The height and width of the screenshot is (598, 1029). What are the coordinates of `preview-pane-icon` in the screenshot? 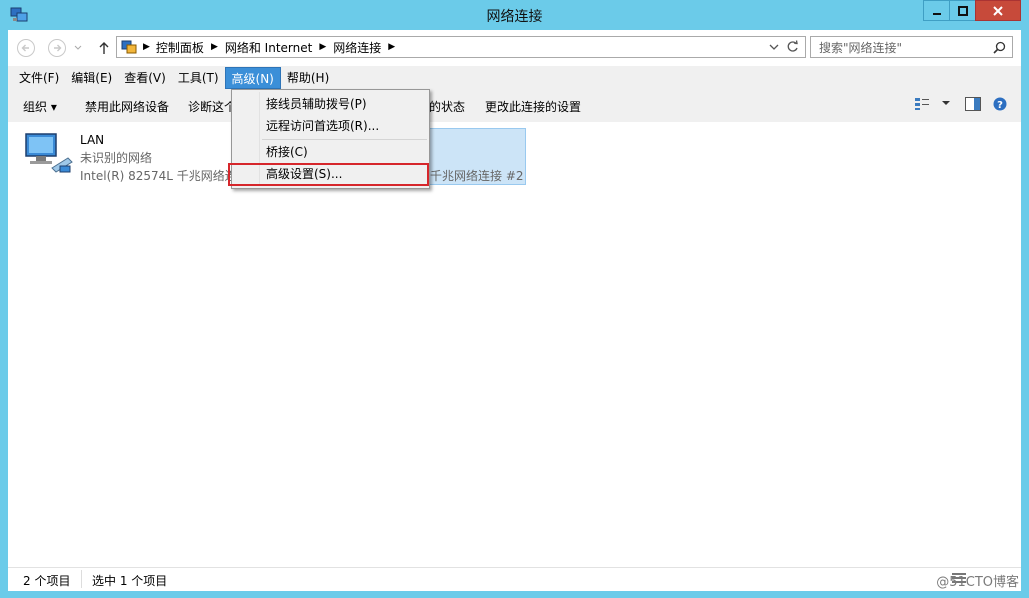 It's located at (973, 104).